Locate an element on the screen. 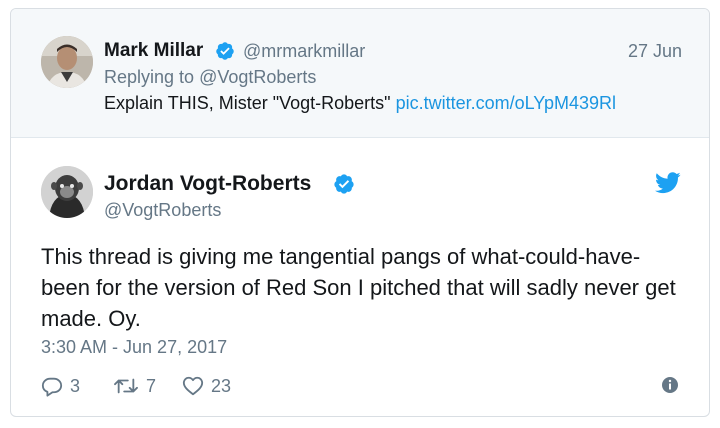 The image size is (720, 428). retweet-icon is located at coordinates (126, 386).